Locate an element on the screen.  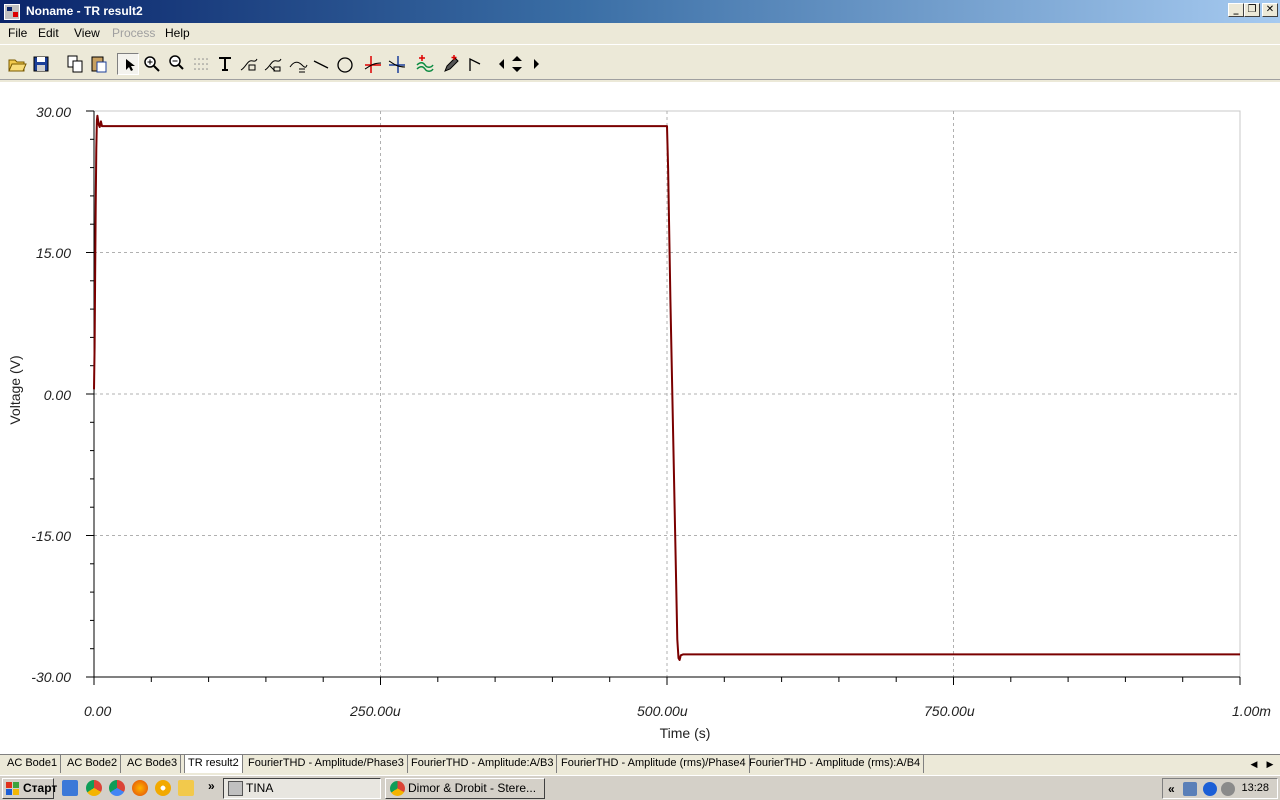
start-label: Старт is located at coordinates (40, 788).